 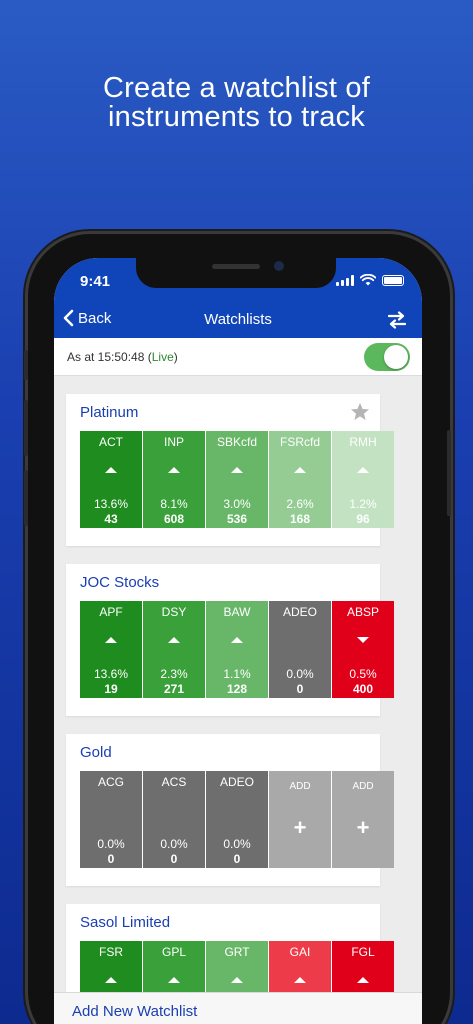 What do you see at coordinates (237, 442) in the screenshot?
I see `instrument-symbol: SBKcfd` at bounding box center [237, 442].